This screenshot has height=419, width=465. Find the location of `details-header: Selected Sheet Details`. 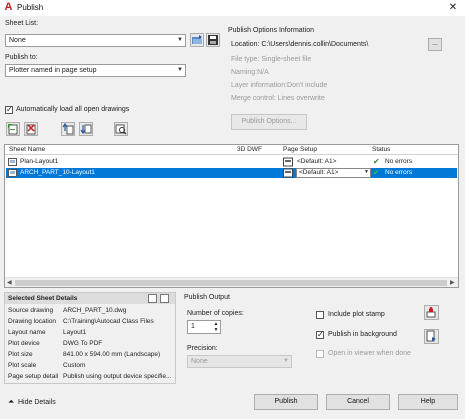

details-header: Selected Sheet Details is located at coordinates (90, 298).